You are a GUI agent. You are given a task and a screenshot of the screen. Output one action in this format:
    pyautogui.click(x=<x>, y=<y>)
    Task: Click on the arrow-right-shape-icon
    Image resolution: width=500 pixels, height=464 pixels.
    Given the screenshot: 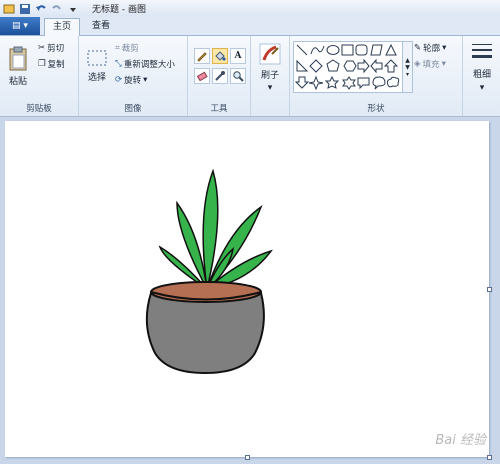 What is the action you would take?
    pyautogui.click(x=363, y=66)
    